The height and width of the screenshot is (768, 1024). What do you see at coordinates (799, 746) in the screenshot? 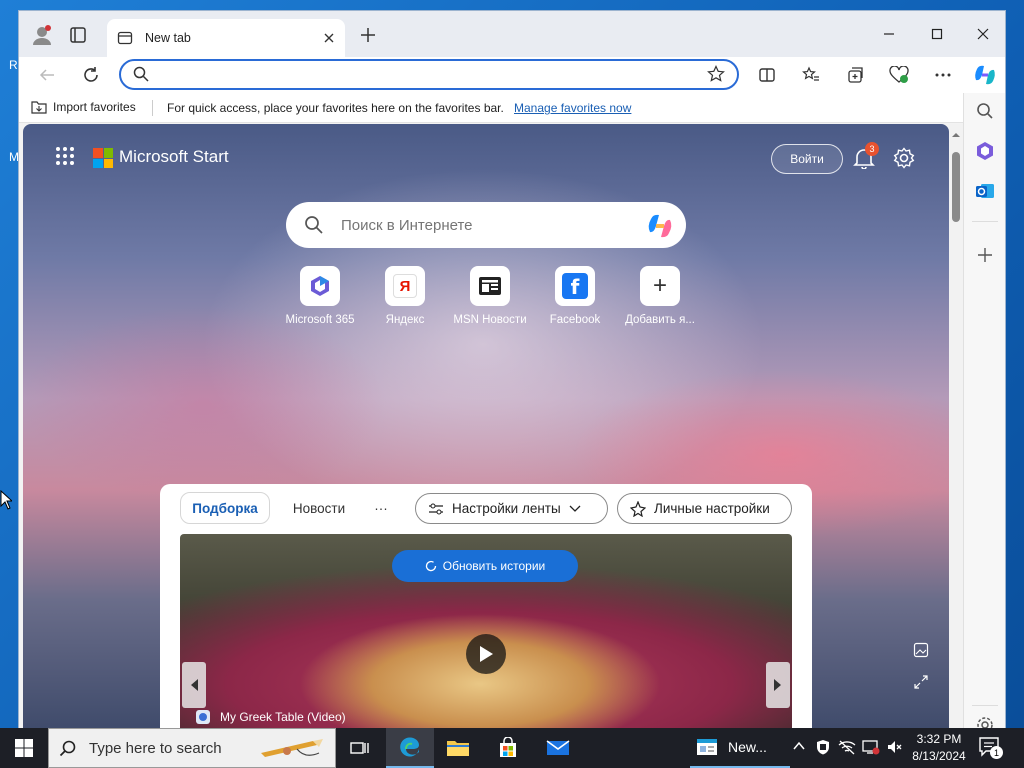
I see `show-hidden-icons-chevron-icon` at bounding box center [799, 746].